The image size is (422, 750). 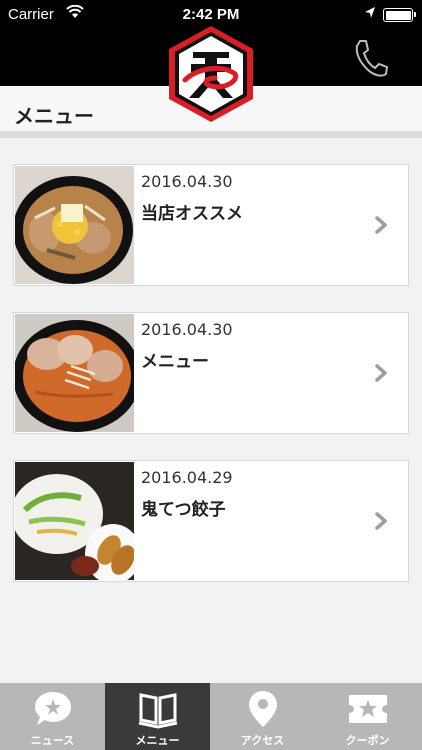 What do you see at coordinates (367, 740) in the screenshot?
I see `tab-label: クーポン` at bounding box center [367, 740].